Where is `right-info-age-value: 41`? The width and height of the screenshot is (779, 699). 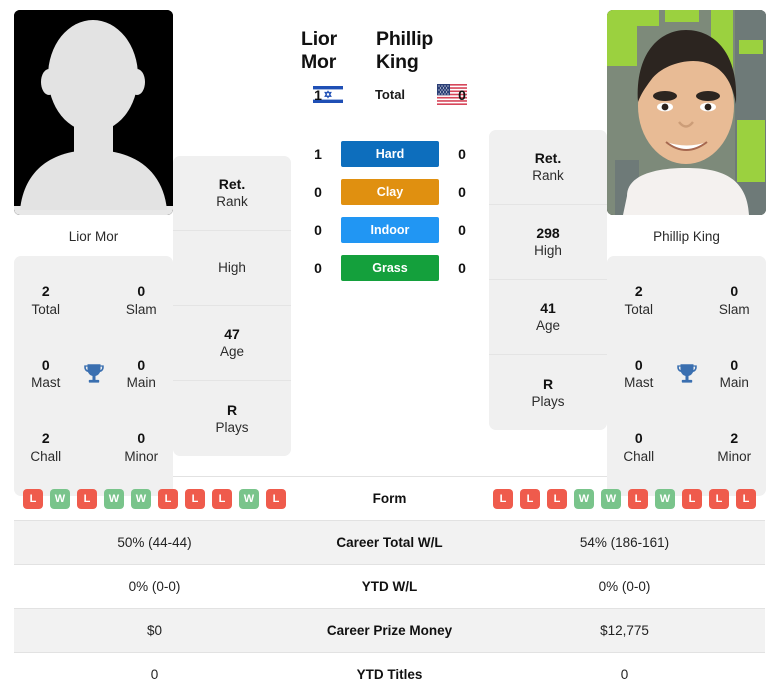 right-info-age-value: 41 is located at coordinates (548, 308).